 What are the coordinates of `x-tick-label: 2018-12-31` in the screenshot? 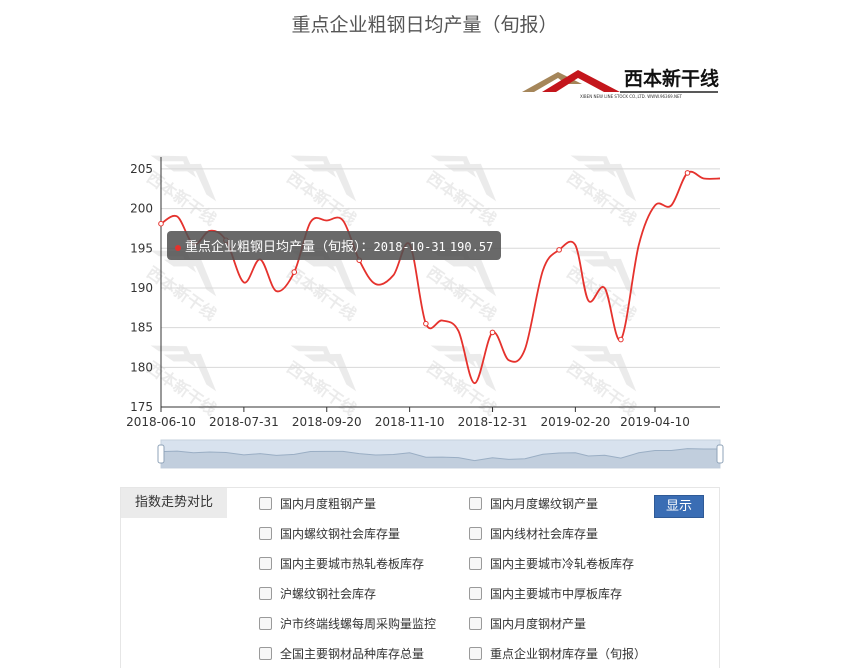 It's located at (493, 422).